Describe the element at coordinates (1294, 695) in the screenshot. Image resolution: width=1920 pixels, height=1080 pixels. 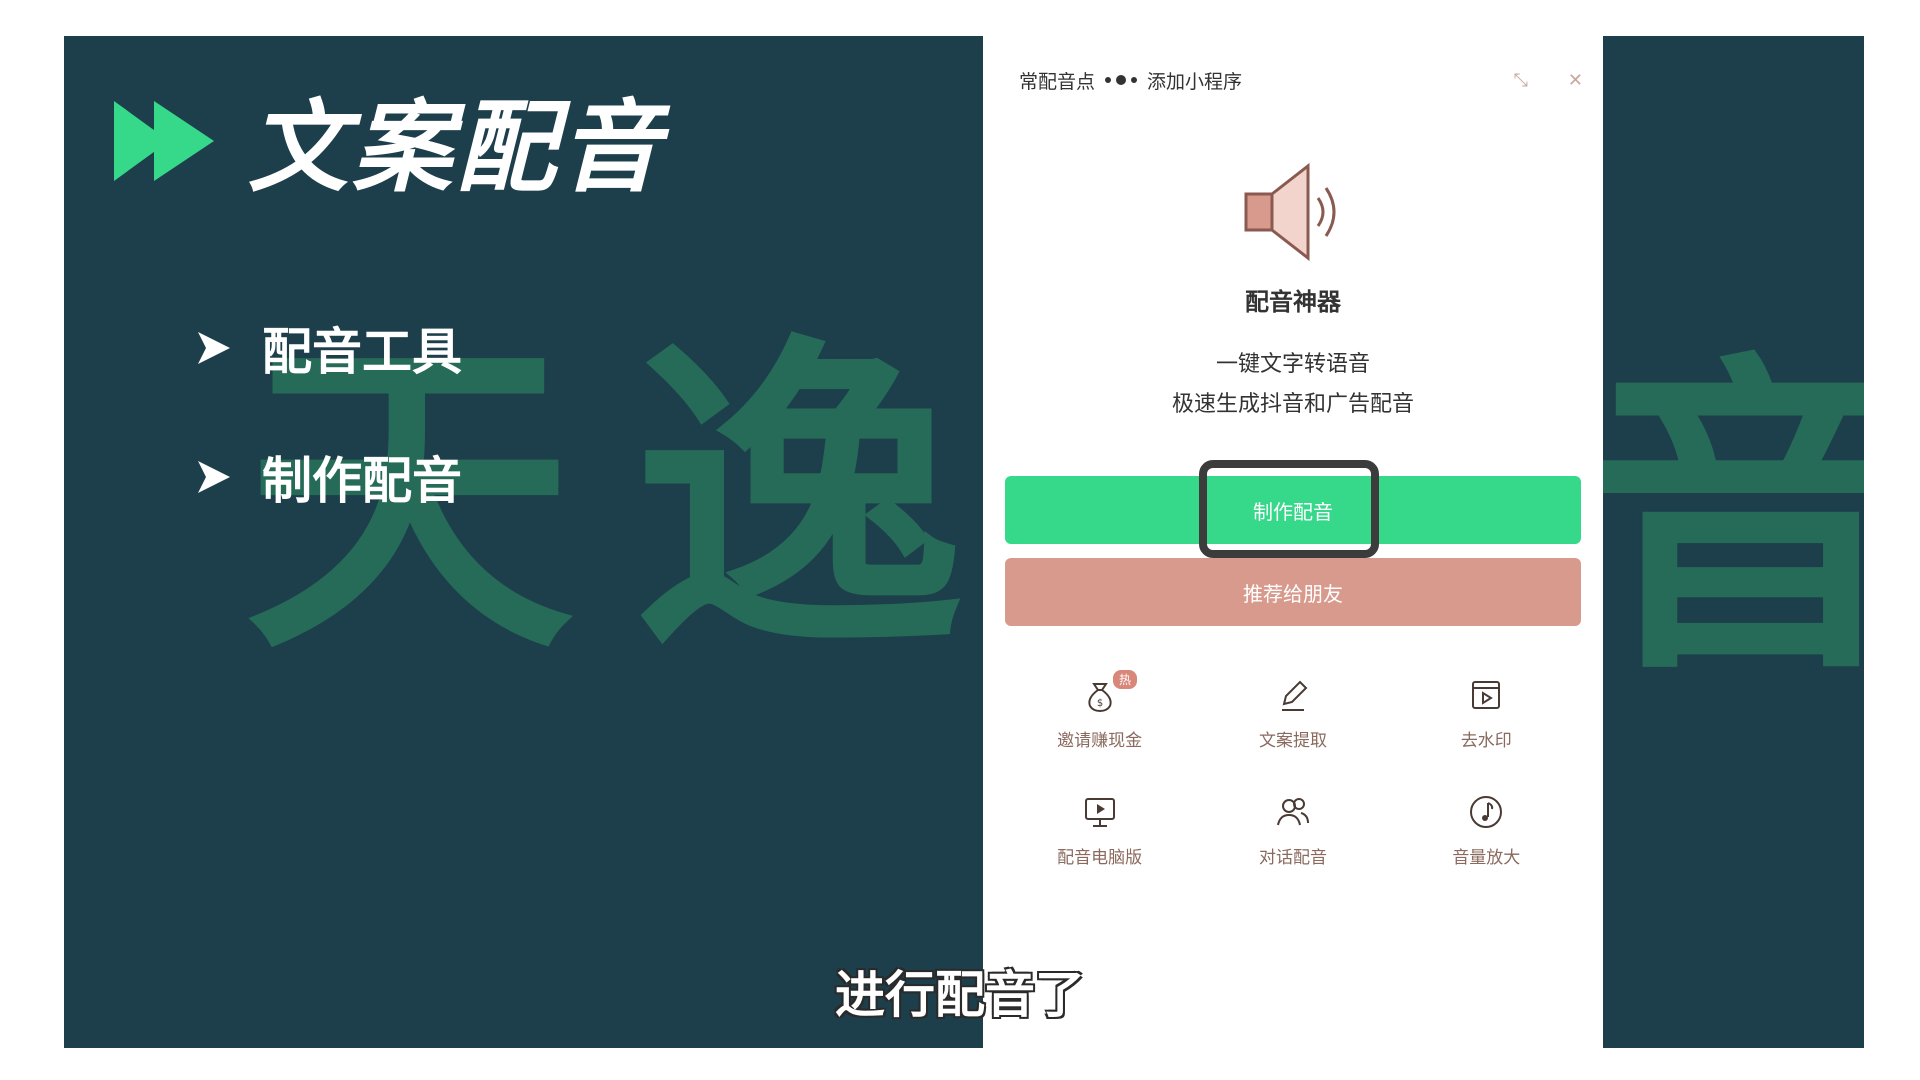
I see `pen-icon` at that location.